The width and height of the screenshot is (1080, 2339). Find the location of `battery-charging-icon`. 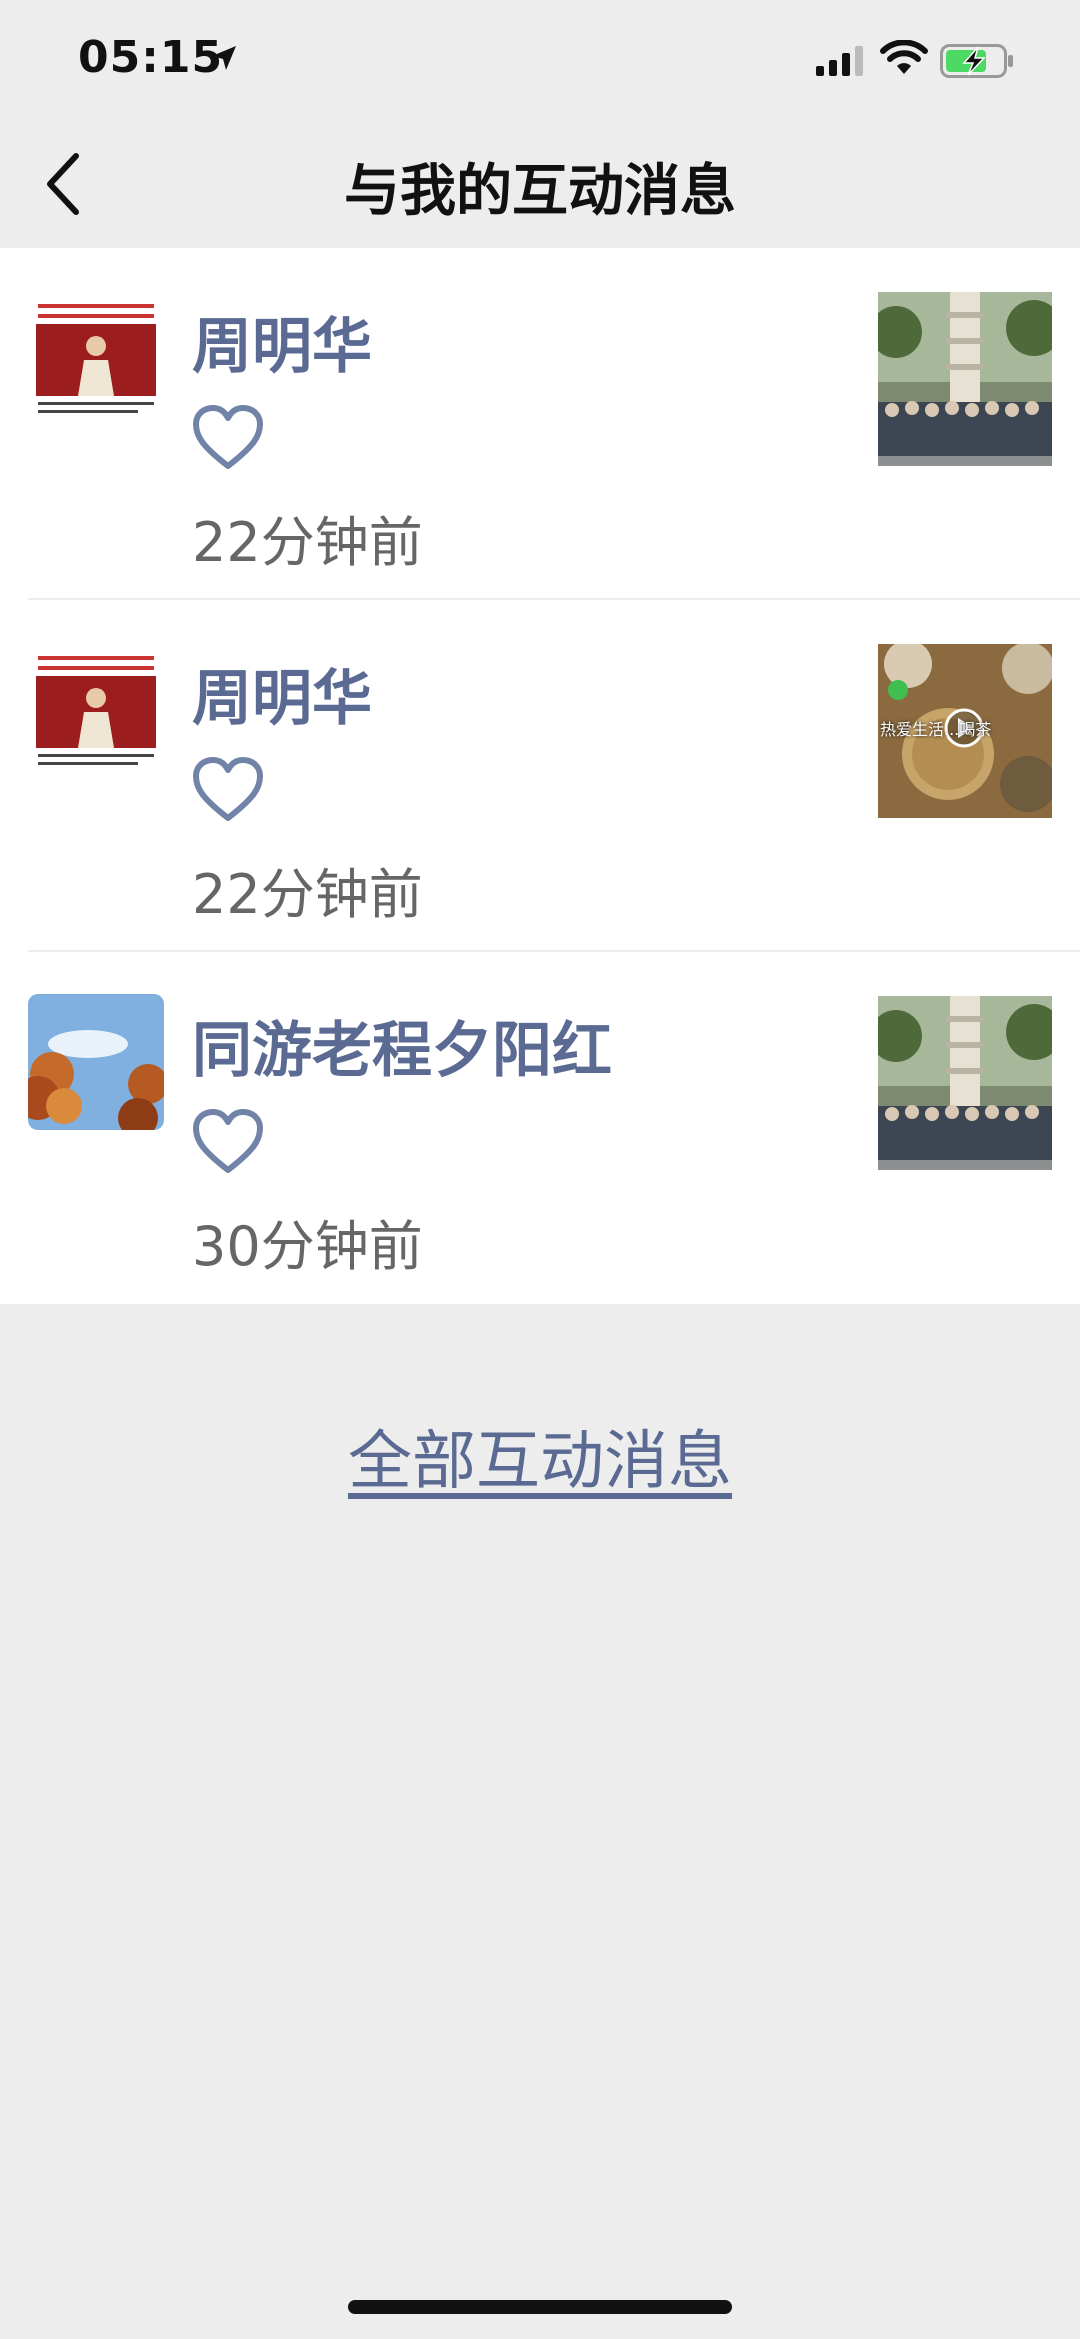

battery-charging-icon is located at coordinates (976, 61).